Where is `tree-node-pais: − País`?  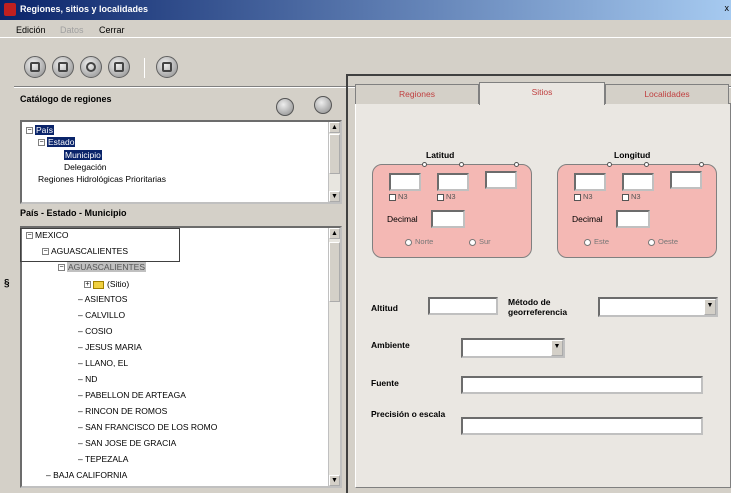
tree-node-pais: − País is located at coordinates (40, 130).